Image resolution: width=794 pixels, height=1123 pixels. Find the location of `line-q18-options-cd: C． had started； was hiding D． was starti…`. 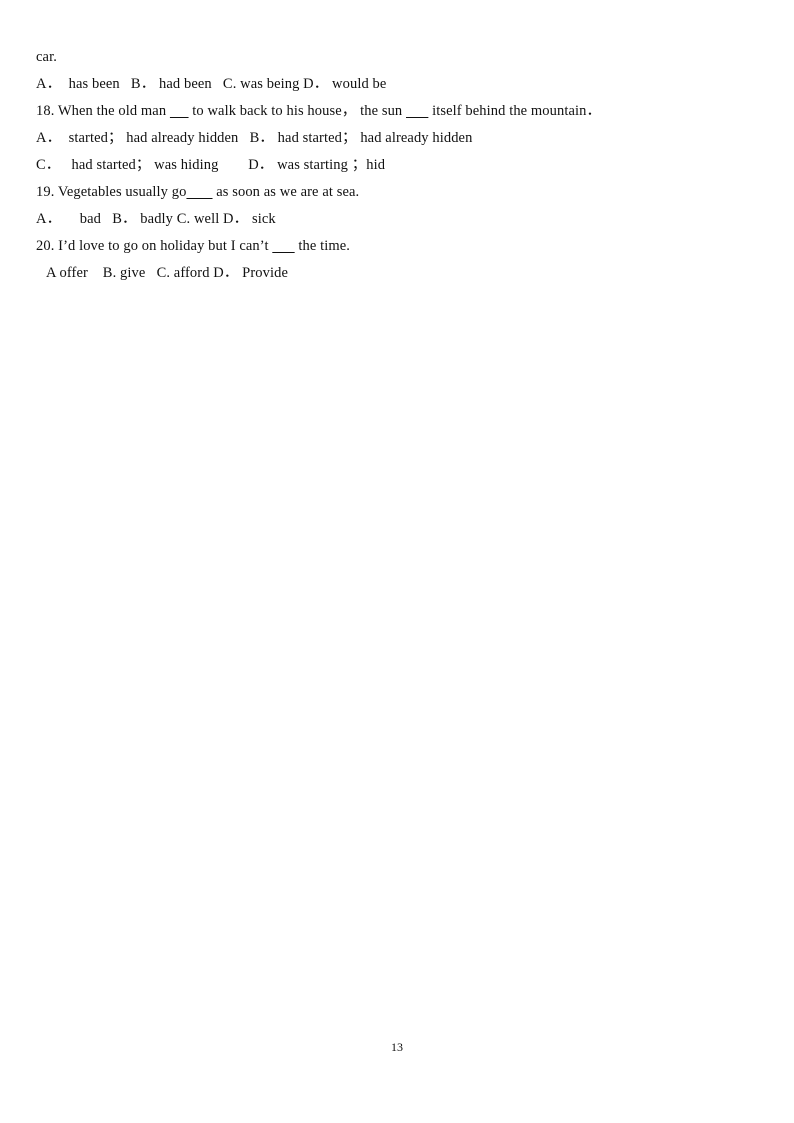

line-q18-options-cd: C． had started； was hiding D． was starti… is located at coordinates (386, 165).